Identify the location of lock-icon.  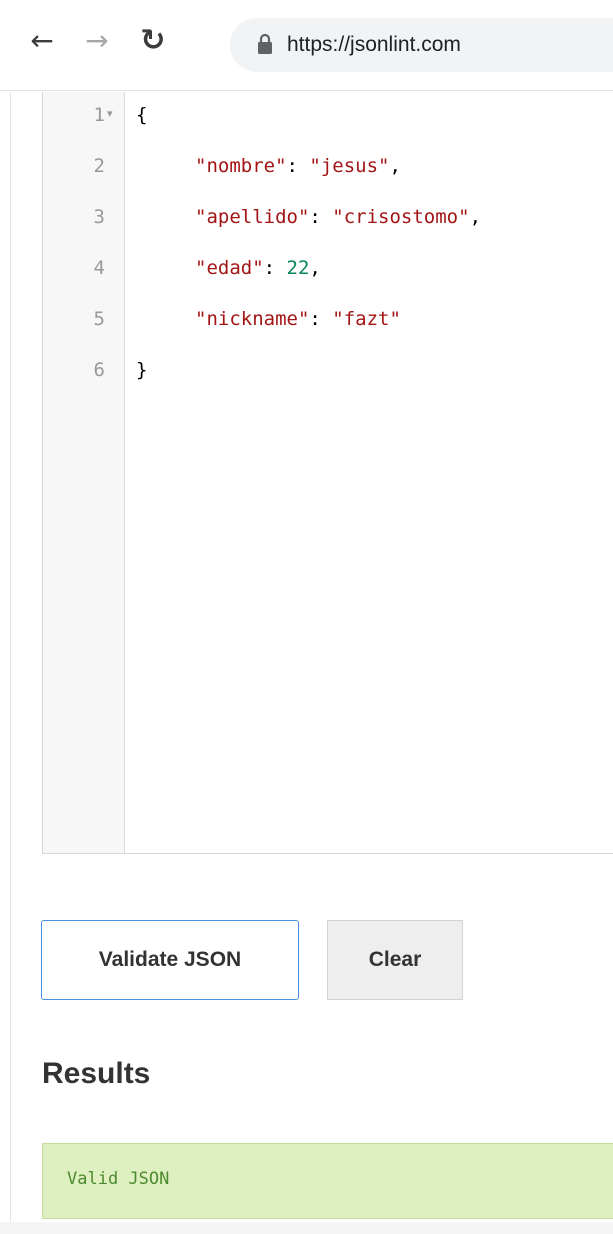
(265, 43).